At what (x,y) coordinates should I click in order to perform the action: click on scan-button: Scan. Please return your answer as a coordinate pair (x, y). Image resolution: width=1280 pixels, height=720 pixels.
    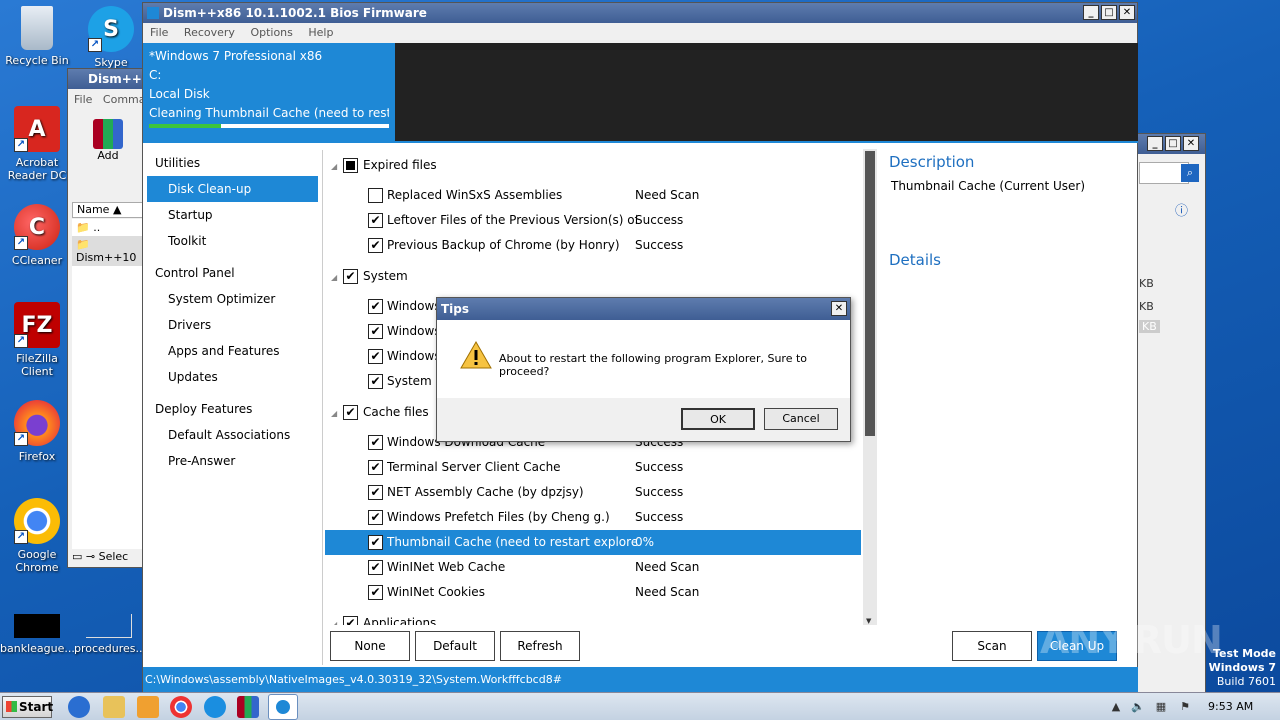
    Looking at the image, I should click on (992, 646).